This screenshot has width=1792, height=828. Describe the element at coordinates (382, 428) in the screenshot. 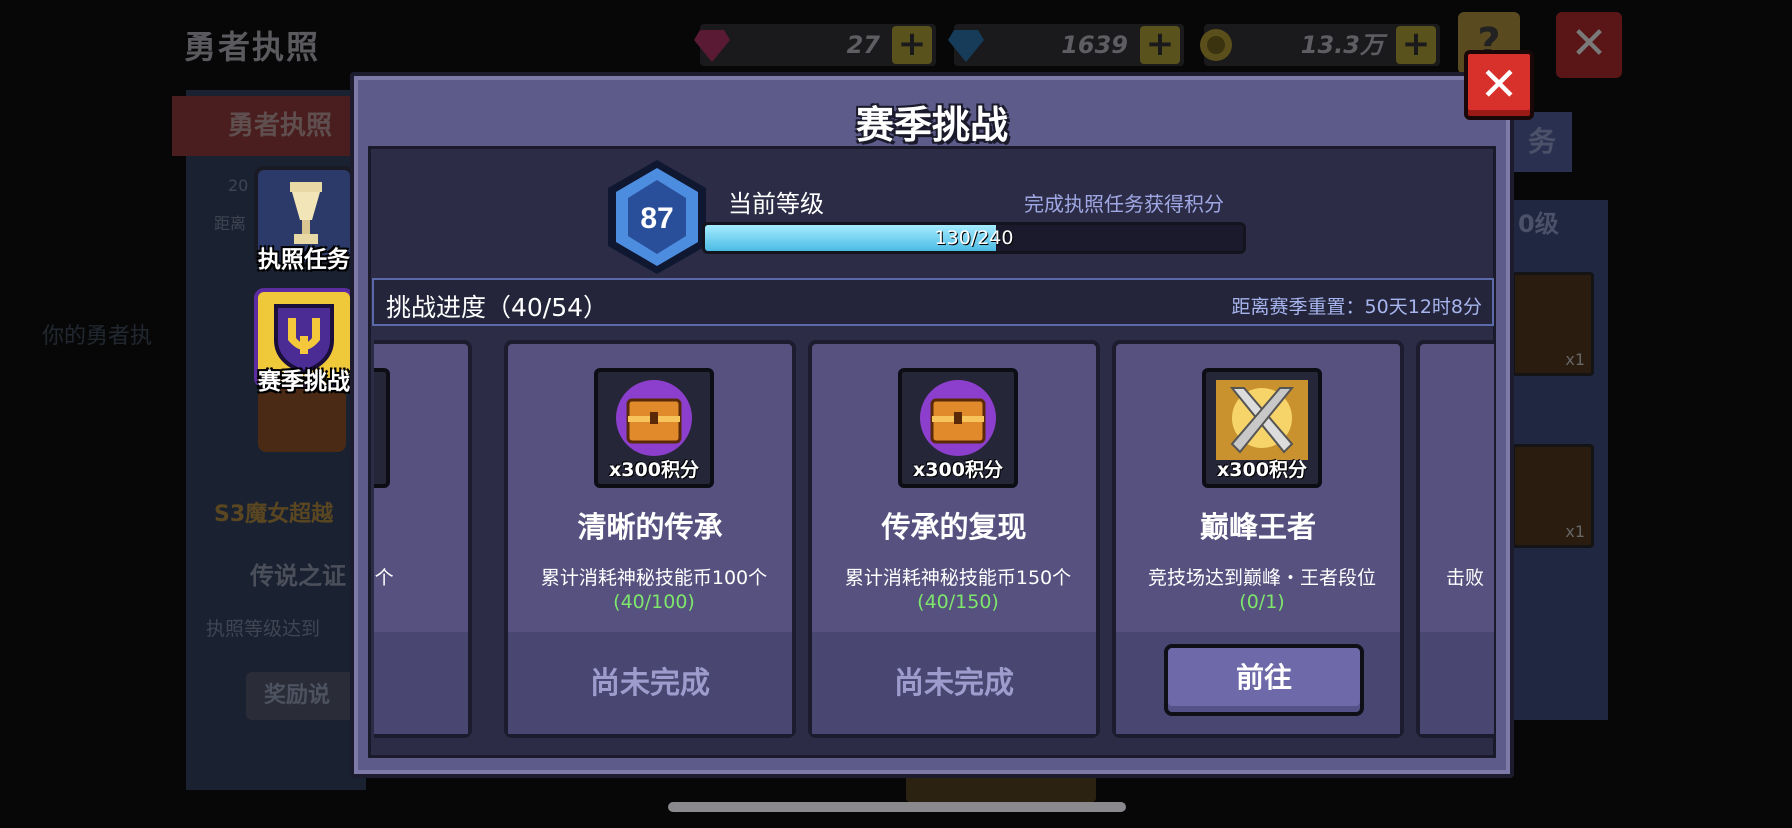

I see `reward-icon-frame: 分` at that location.